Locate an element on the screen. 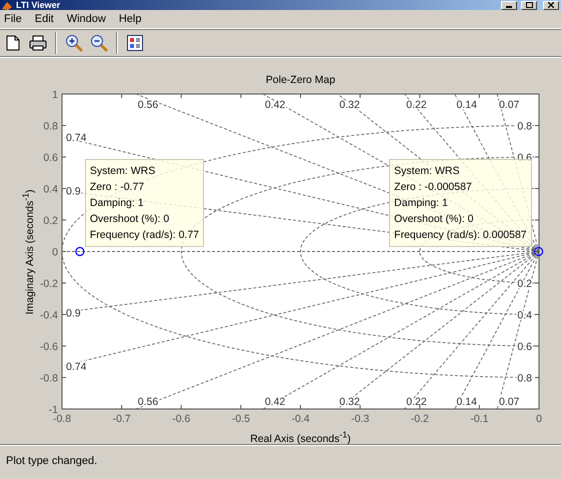 The height and width of the screenshot is (479, 561). data-tip-line: Zero : -0.77 is located at coordinates (118, 187).